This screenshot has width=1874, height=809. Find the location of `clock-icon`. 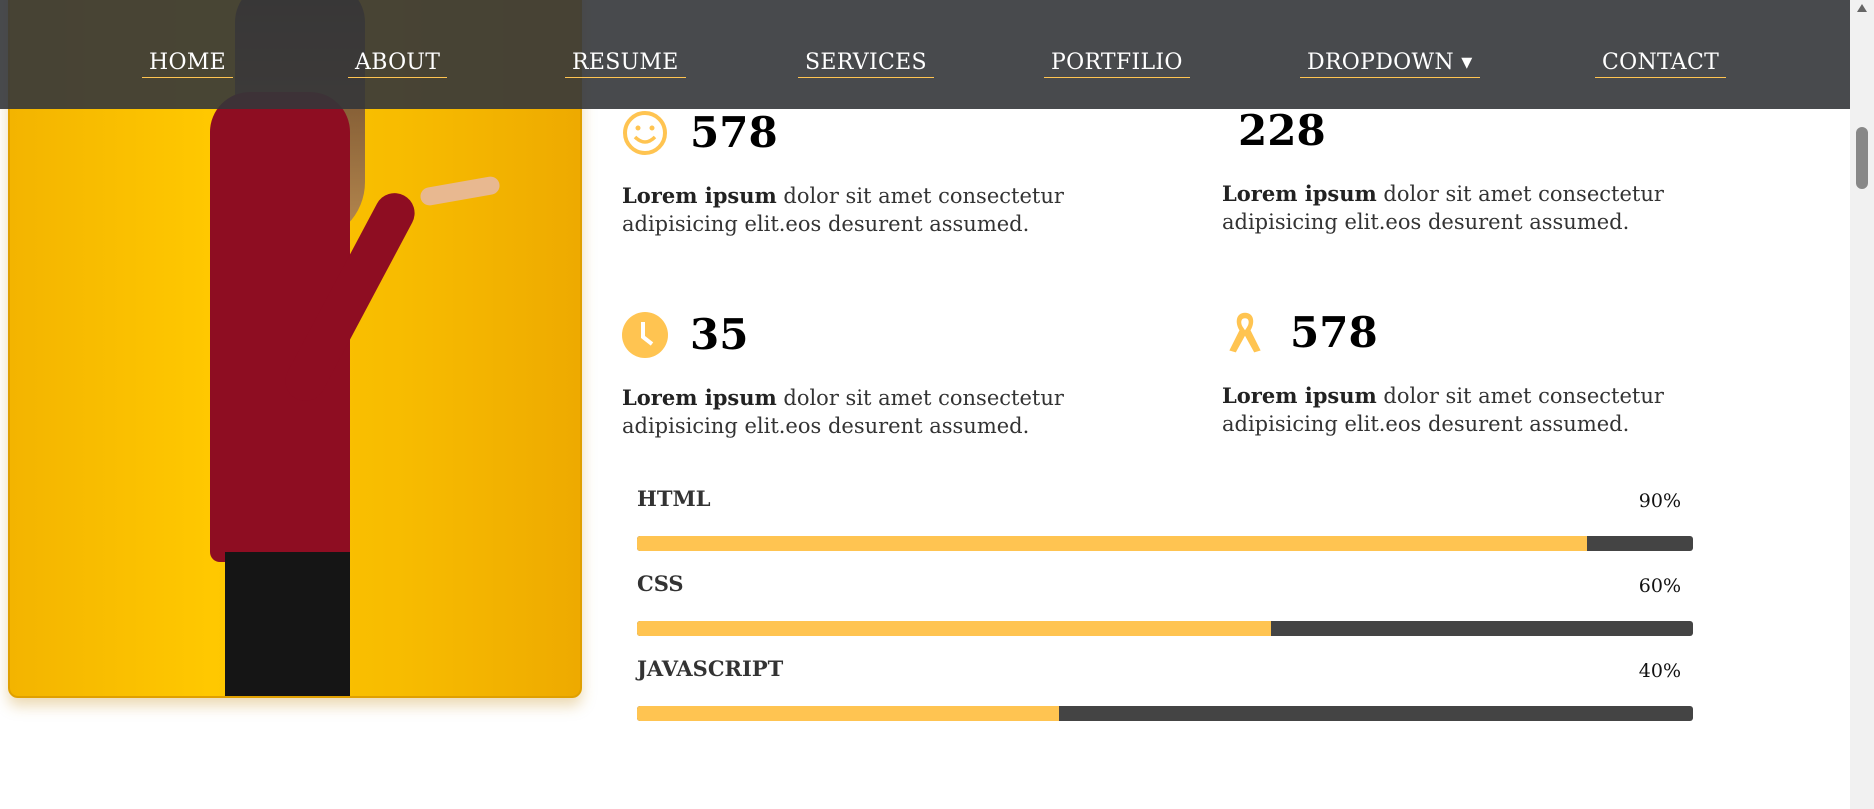

clock-icon is located at coordinates (645, 335).